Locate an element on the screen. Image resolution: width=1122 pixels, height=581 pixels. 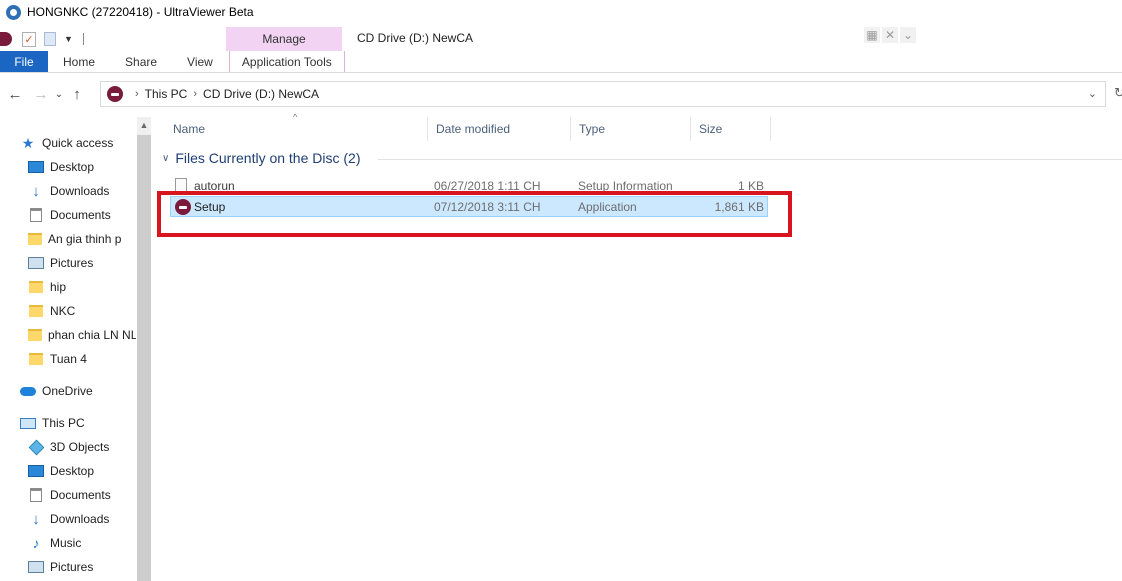
quick-access-toolbar: ✓ ▼ is located at coordinates (42, 39).